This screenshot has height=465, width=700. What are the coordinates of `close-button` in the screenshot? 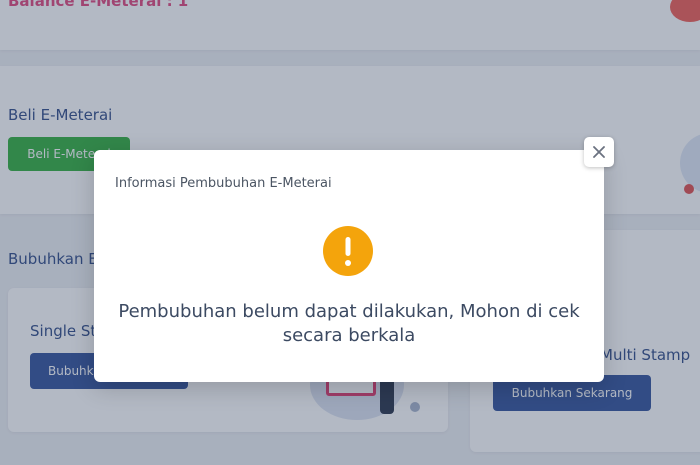 It's located at (599, 152).